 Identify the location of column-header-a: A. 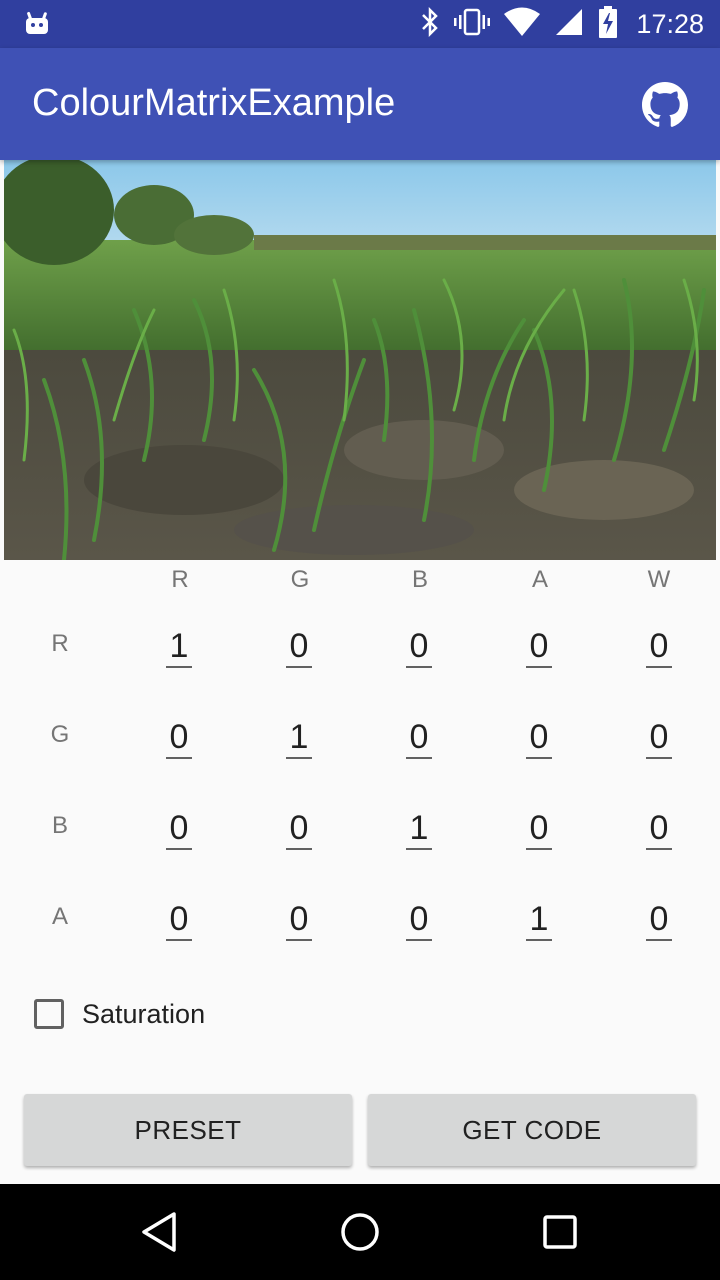
(539, 579).